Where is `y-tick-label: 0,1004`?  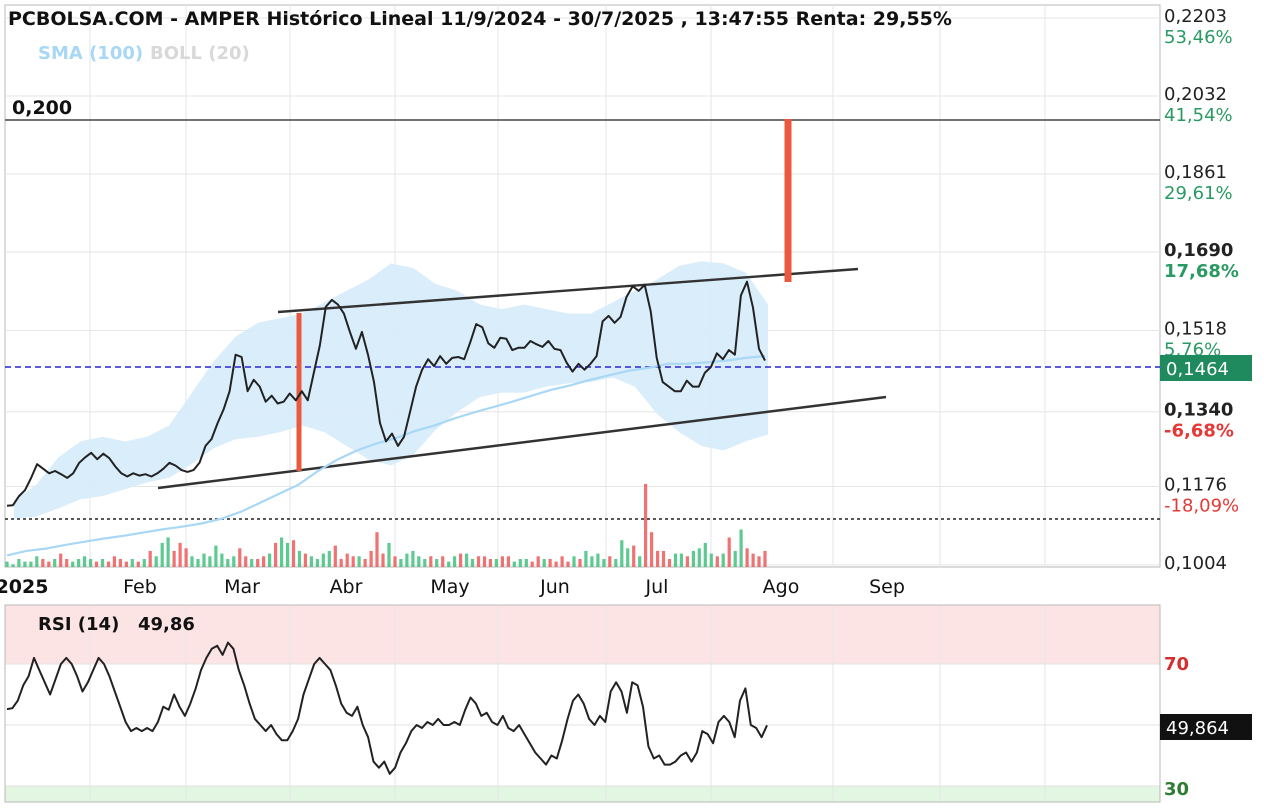
y-tick-label: 0,1004 is located at coordinates (1195, 563).